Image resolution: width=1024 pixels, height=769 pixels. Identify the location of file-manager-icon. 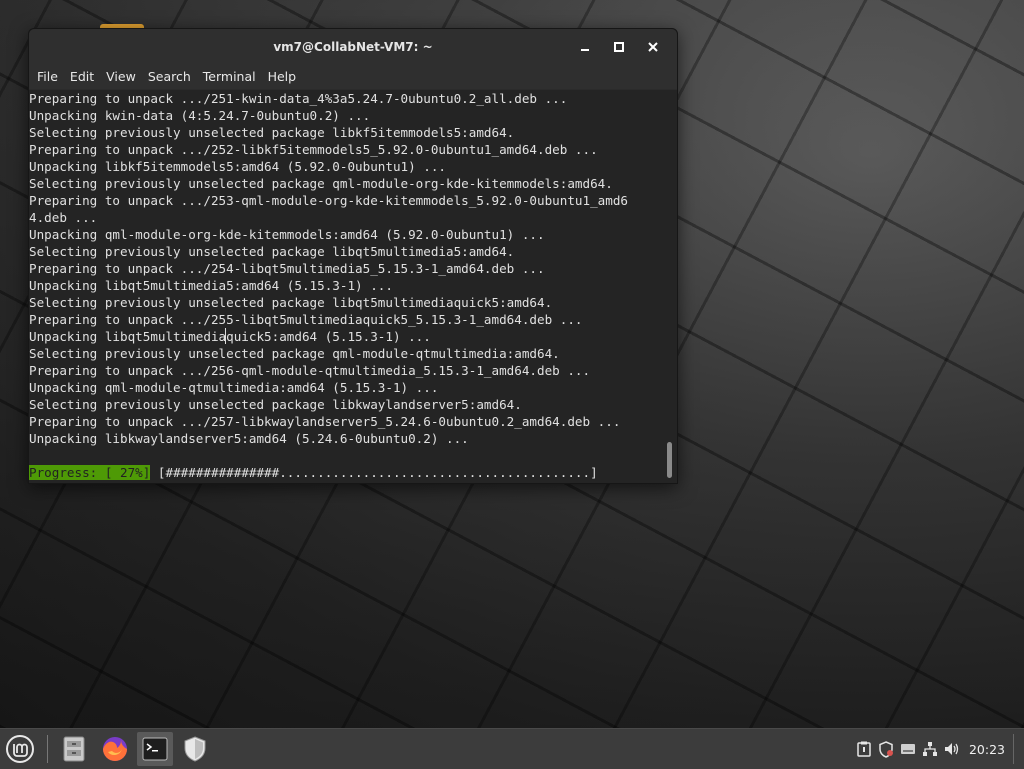
(74, 749).